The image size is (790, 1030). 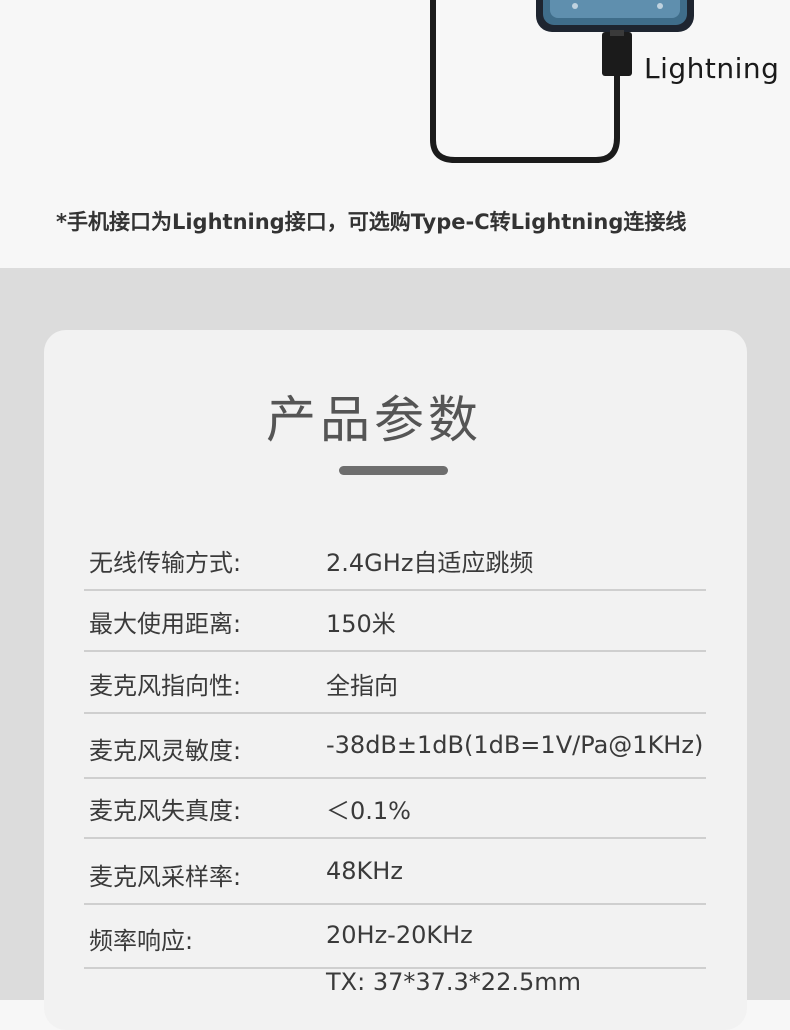 I want to click on connector-label: Lightning, so click(x=712, y=68).